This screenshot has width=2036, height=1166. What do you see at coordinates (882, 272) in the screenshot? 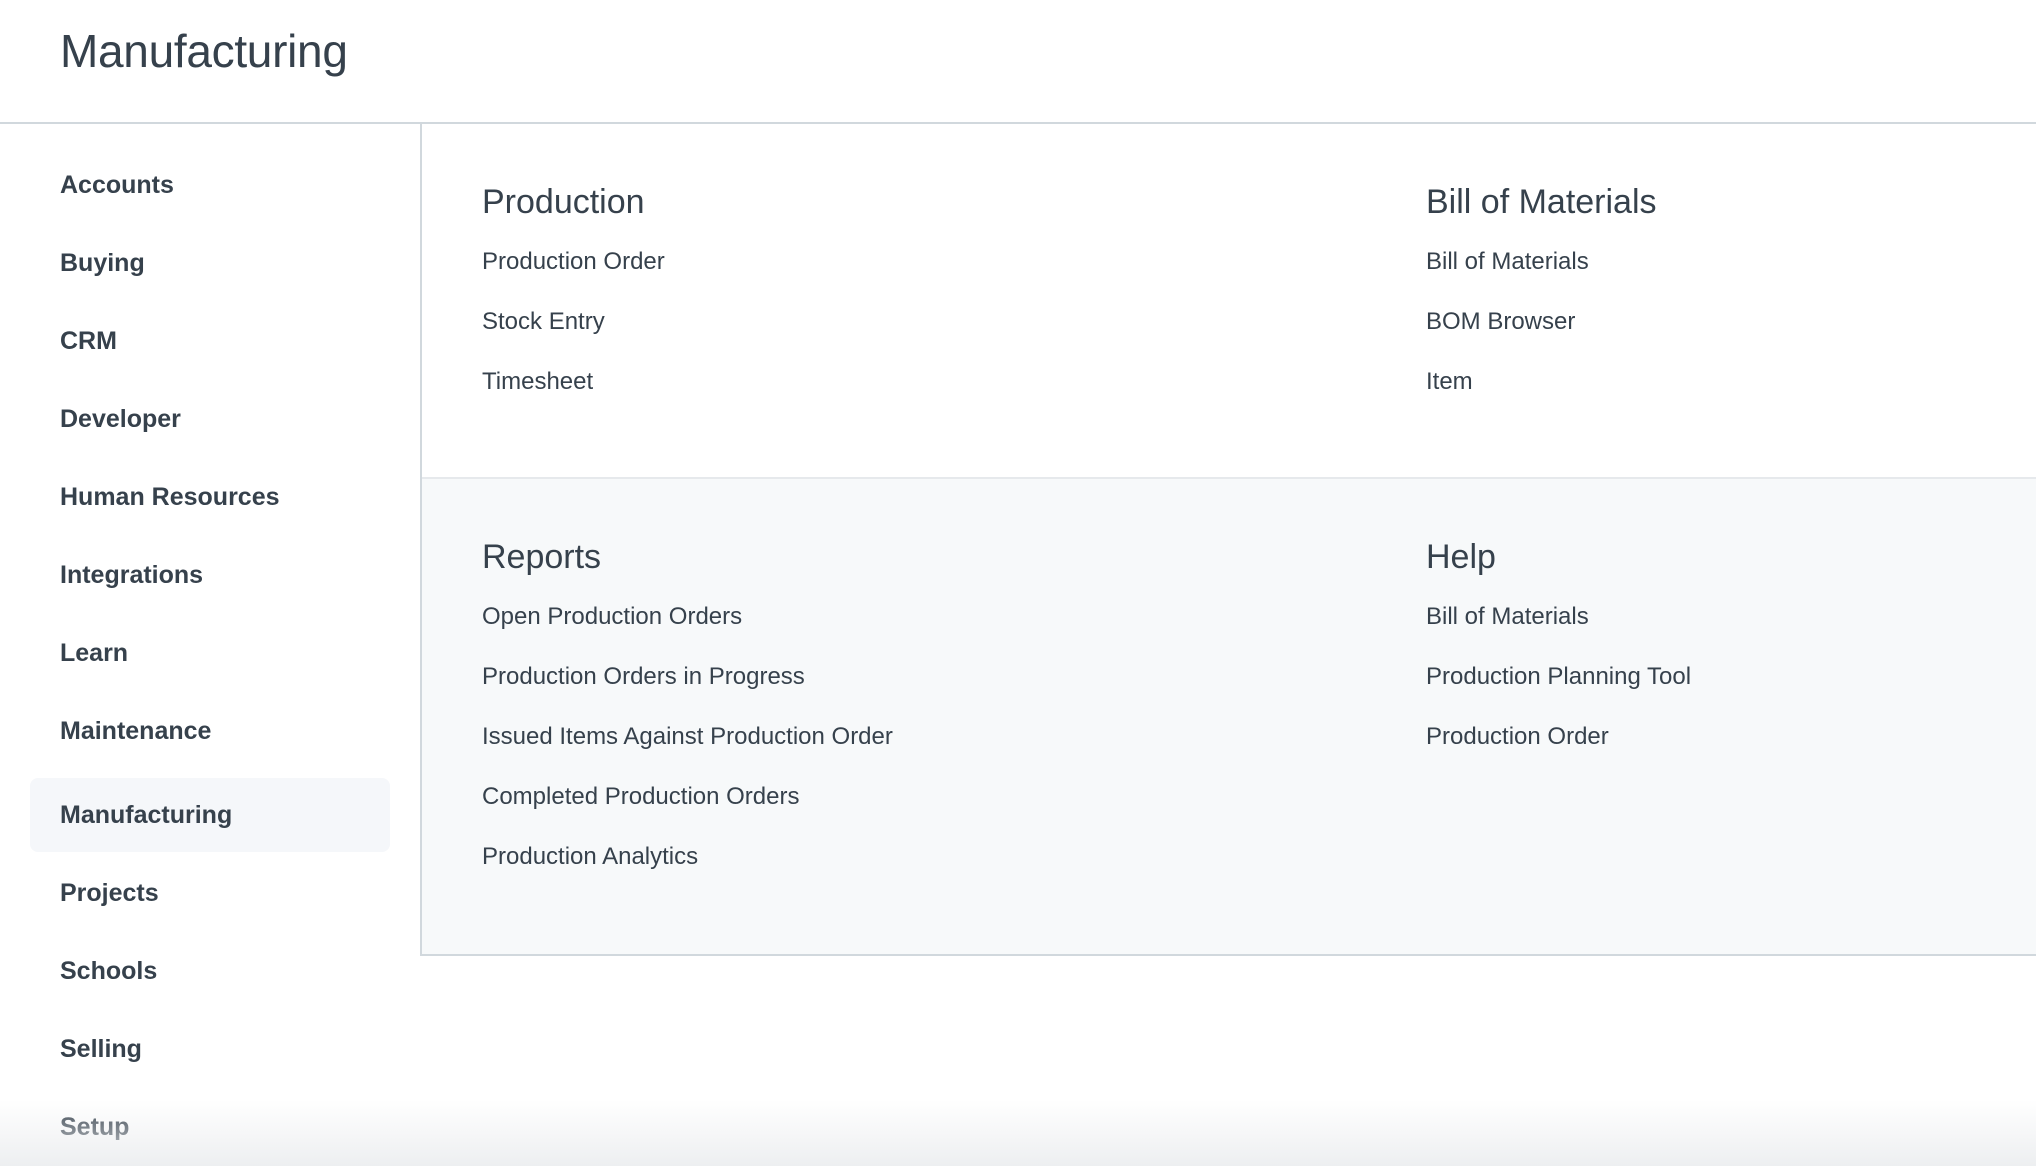
I see `link-production-order: Production Order` at bounding box center [882, 272].